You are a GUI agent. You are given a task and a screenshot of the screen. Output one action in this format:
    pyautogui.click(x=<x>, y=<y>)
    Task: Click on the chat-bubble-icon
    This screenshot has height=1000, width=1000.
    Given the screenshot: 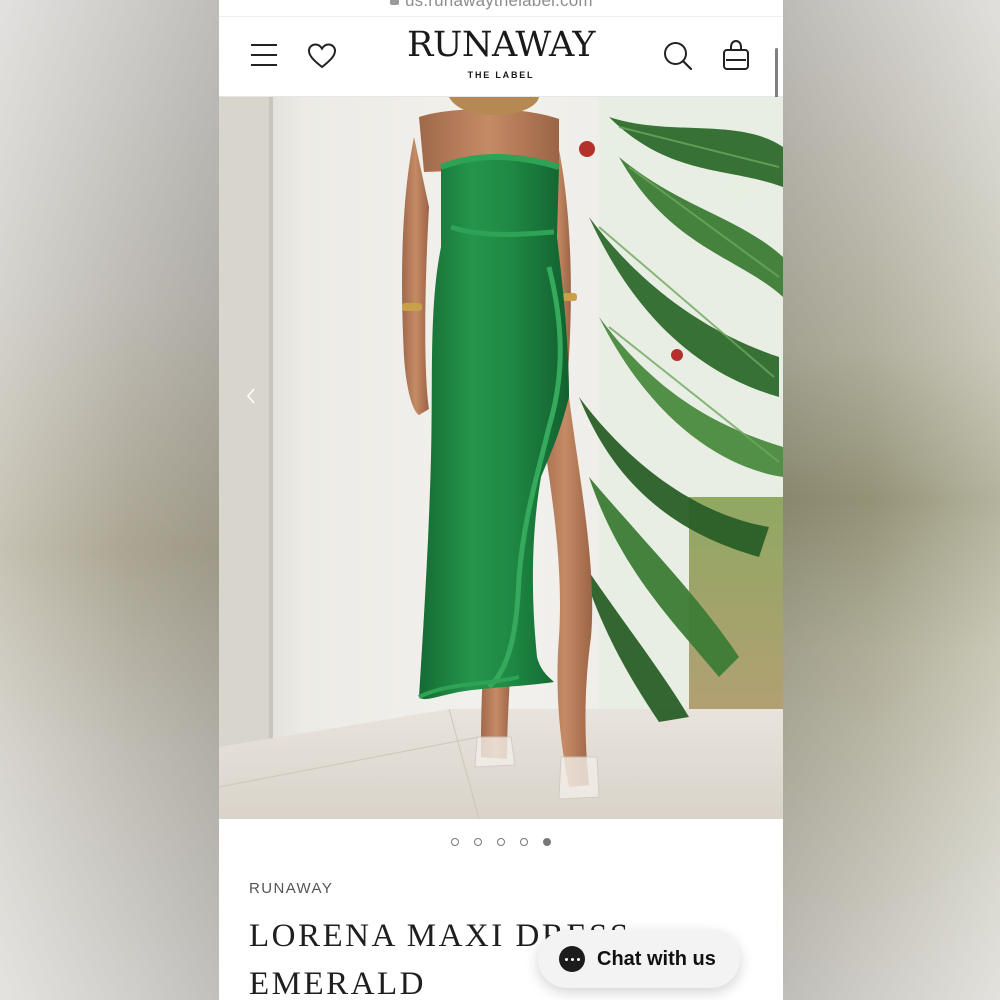 What is the action you would take?
    pyautogui.click(x=572, y=959)
    